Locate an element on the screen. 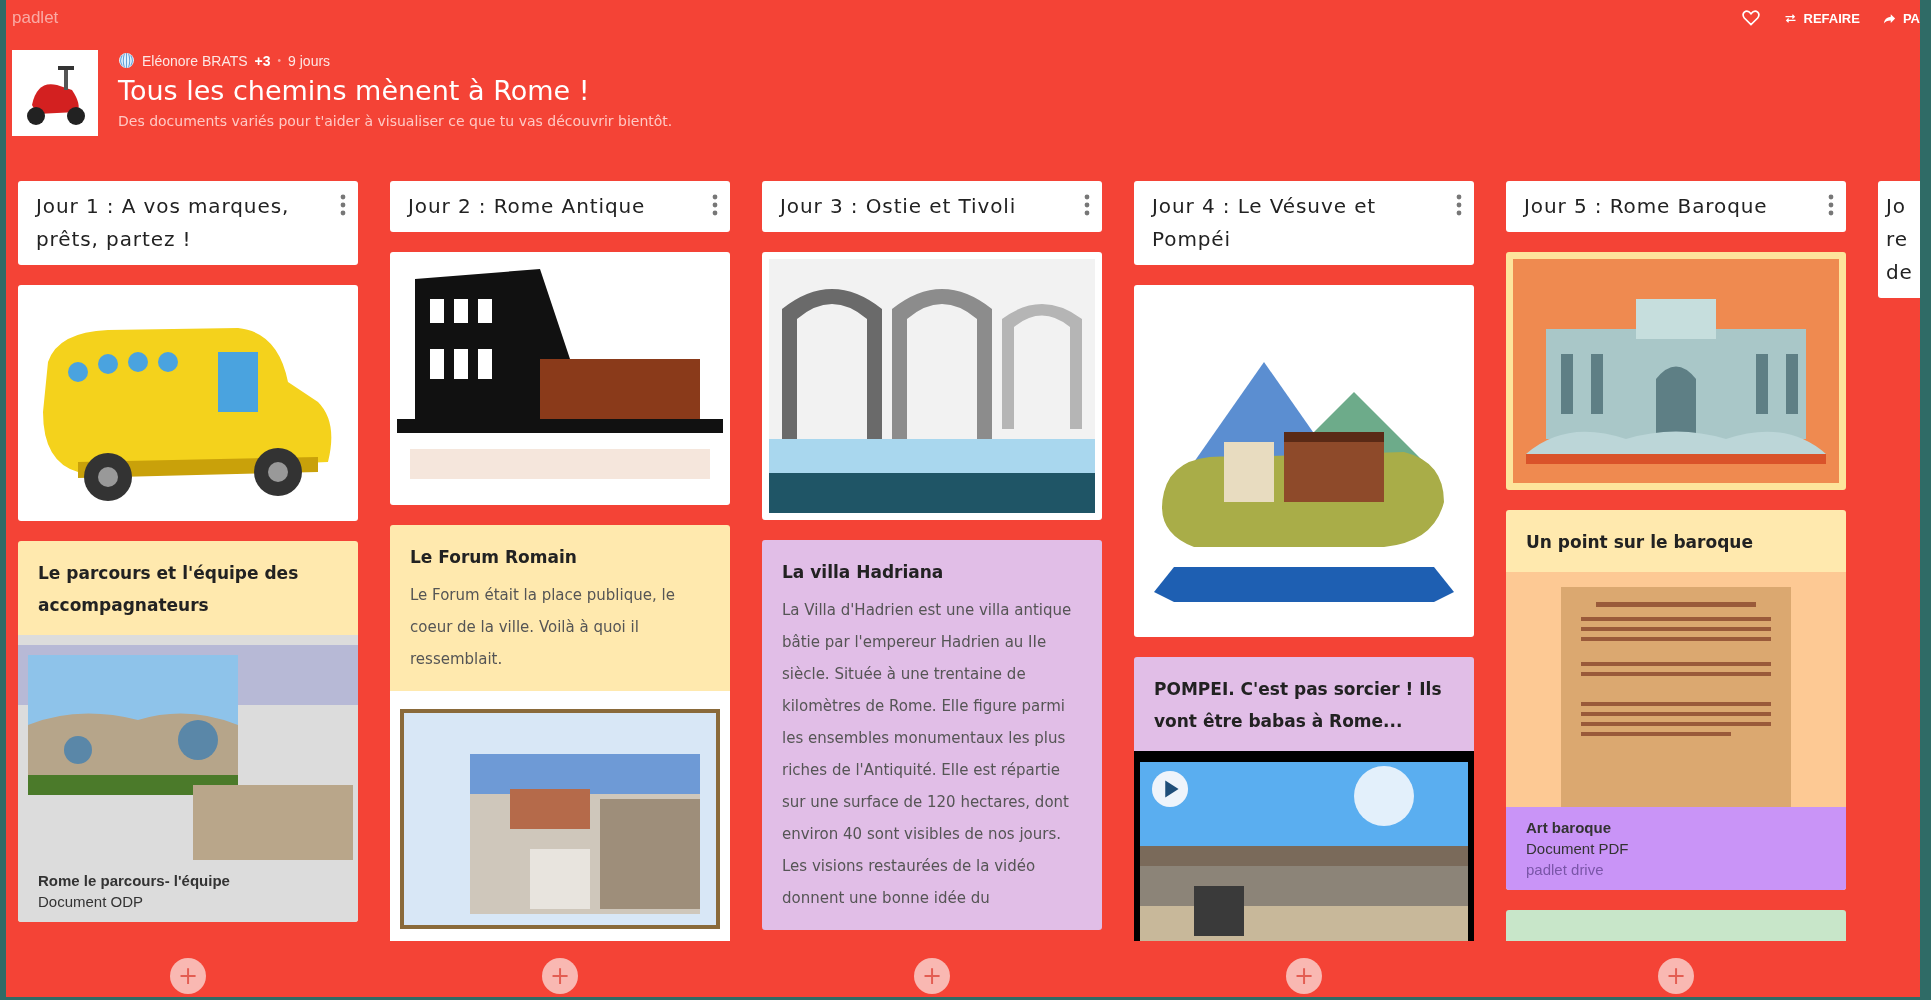 Image resolution: width=1931 pixels, height=1000 pixels. attachment-name: Art baroque is located at coordinates (1569, 828).